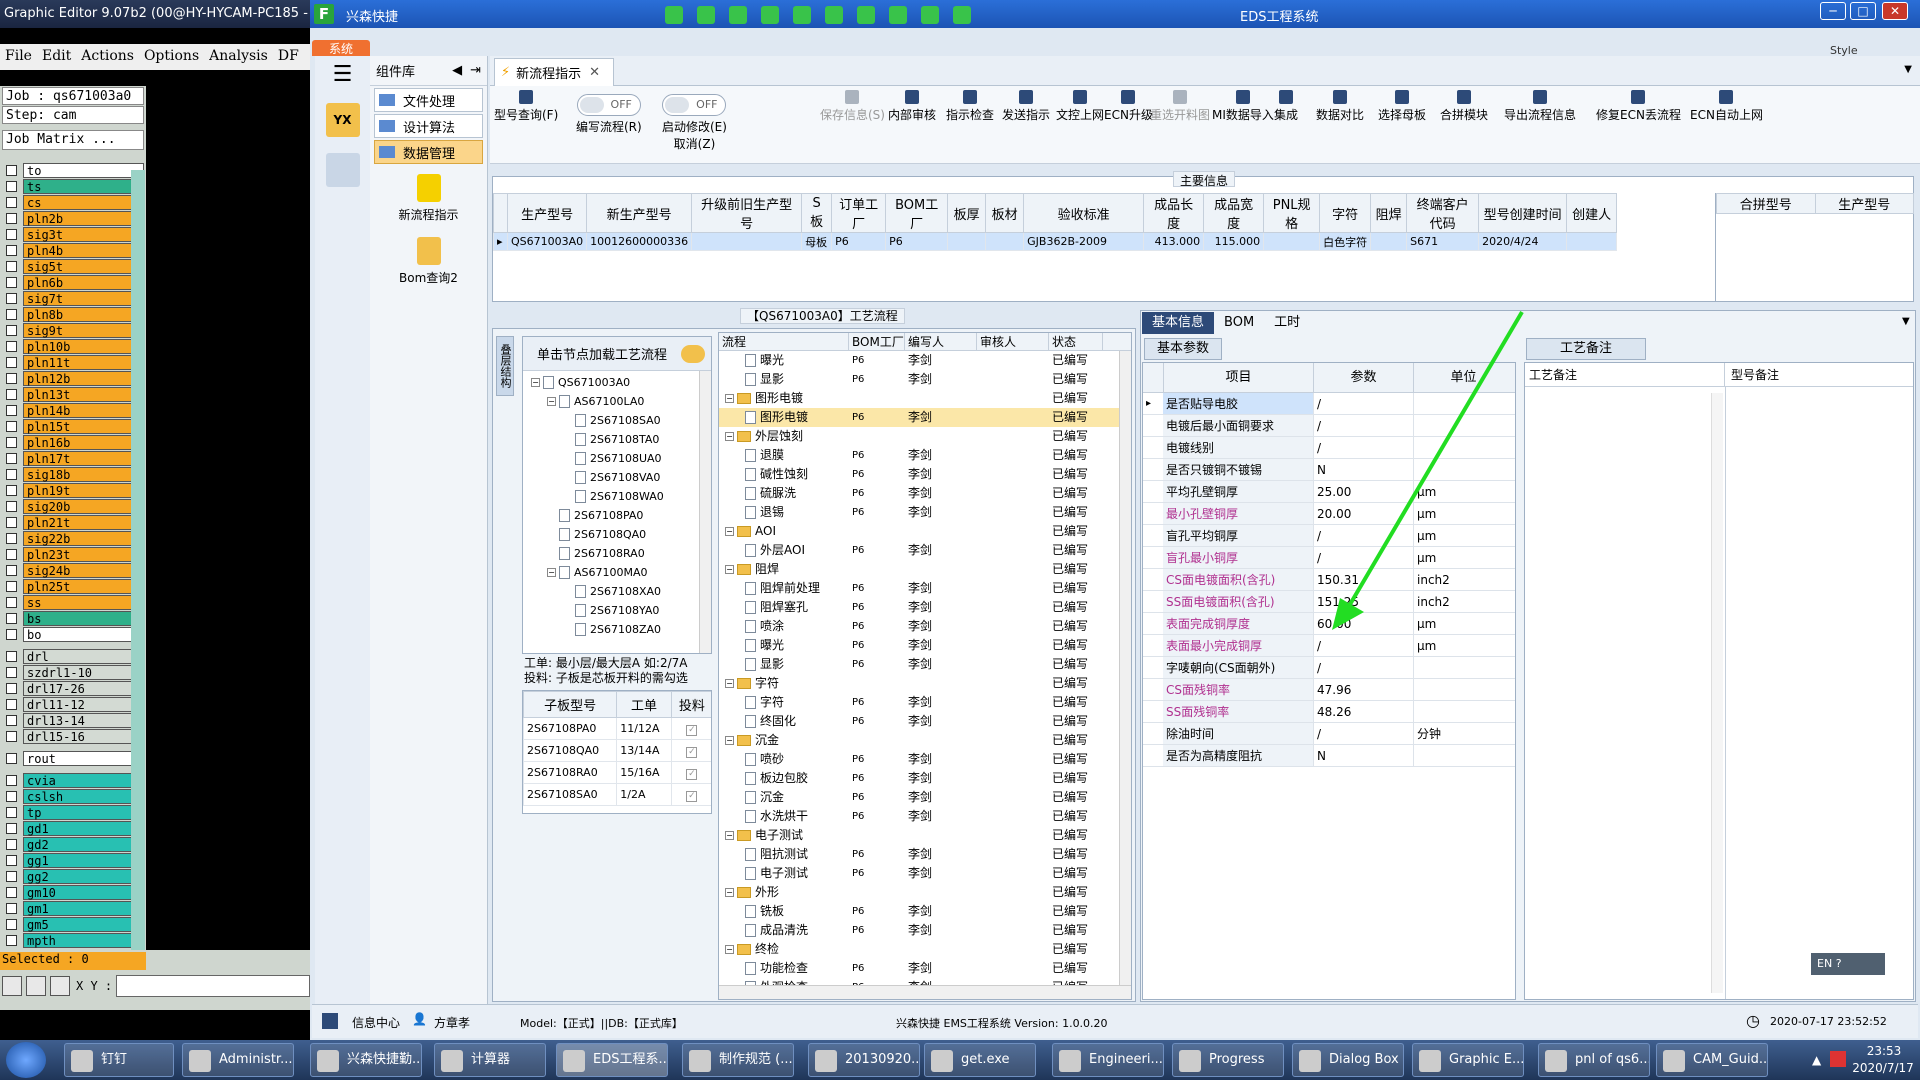 The width and height of the screenshot is (1920, 1080). I want to click on grid-header: 型号创建时间, so click(1523, 213).